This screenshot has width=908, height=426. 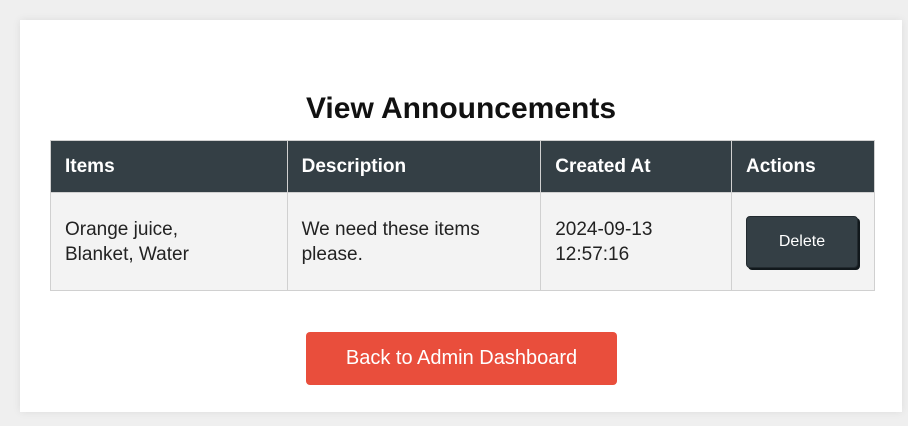 I want to click on description-text: We need these items please., so click(x=390, y=241).